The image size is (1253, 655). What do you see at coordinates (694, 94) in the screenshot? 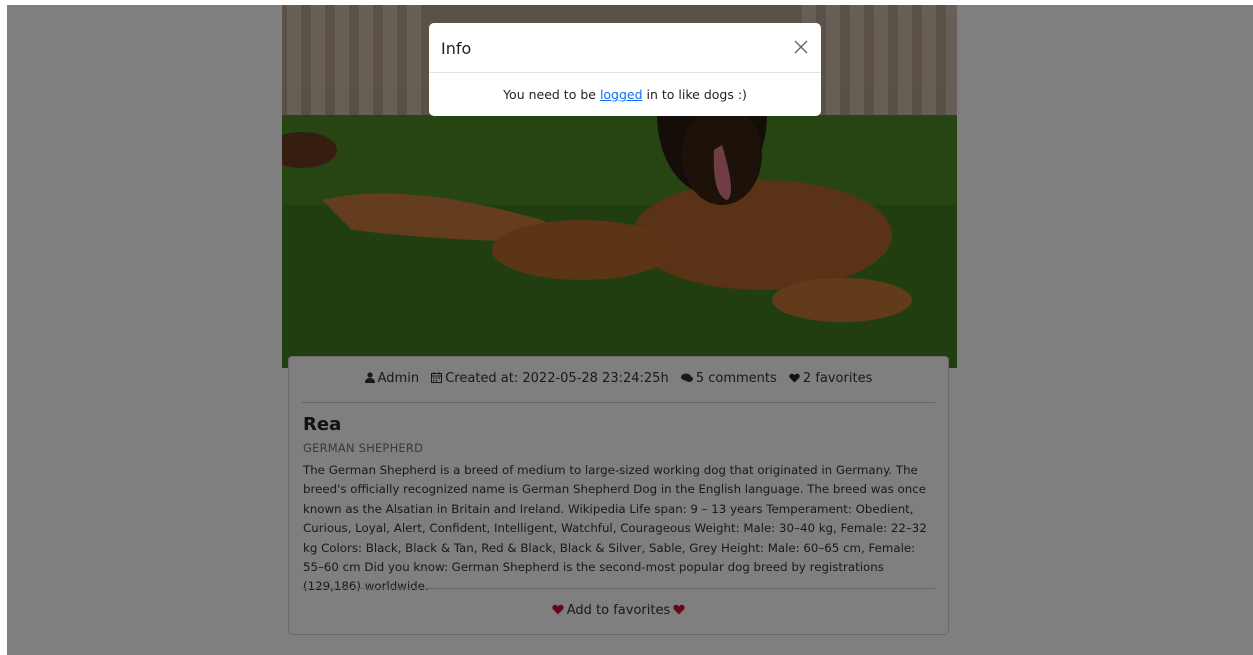
I see `message-after: in to like dogs :)` at bounding box center [694, 94].